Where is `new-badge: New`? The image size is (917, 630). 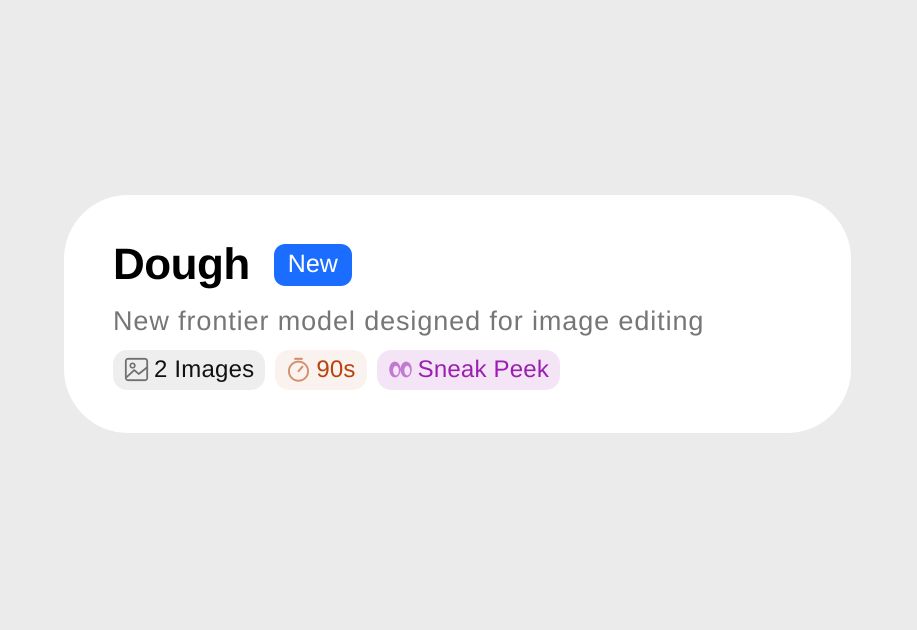 new-badge: New is located at coordinates (313, 265).